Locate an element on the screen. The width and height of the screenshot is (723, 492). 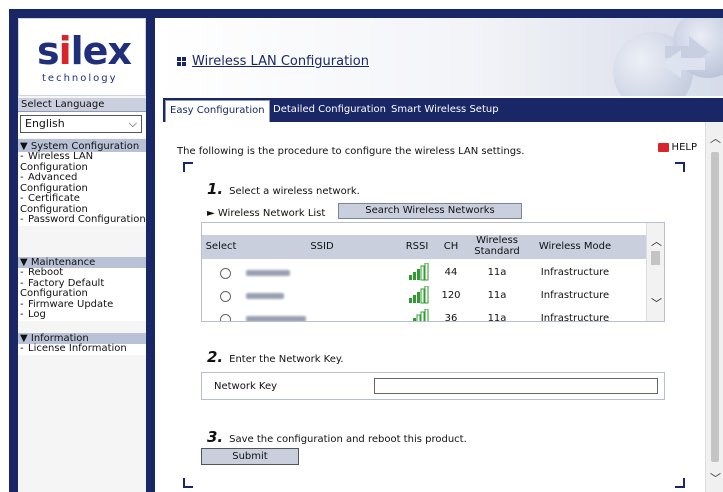
table-scrollbar: ︿ ﹀ is located at coordinates (655, 272).